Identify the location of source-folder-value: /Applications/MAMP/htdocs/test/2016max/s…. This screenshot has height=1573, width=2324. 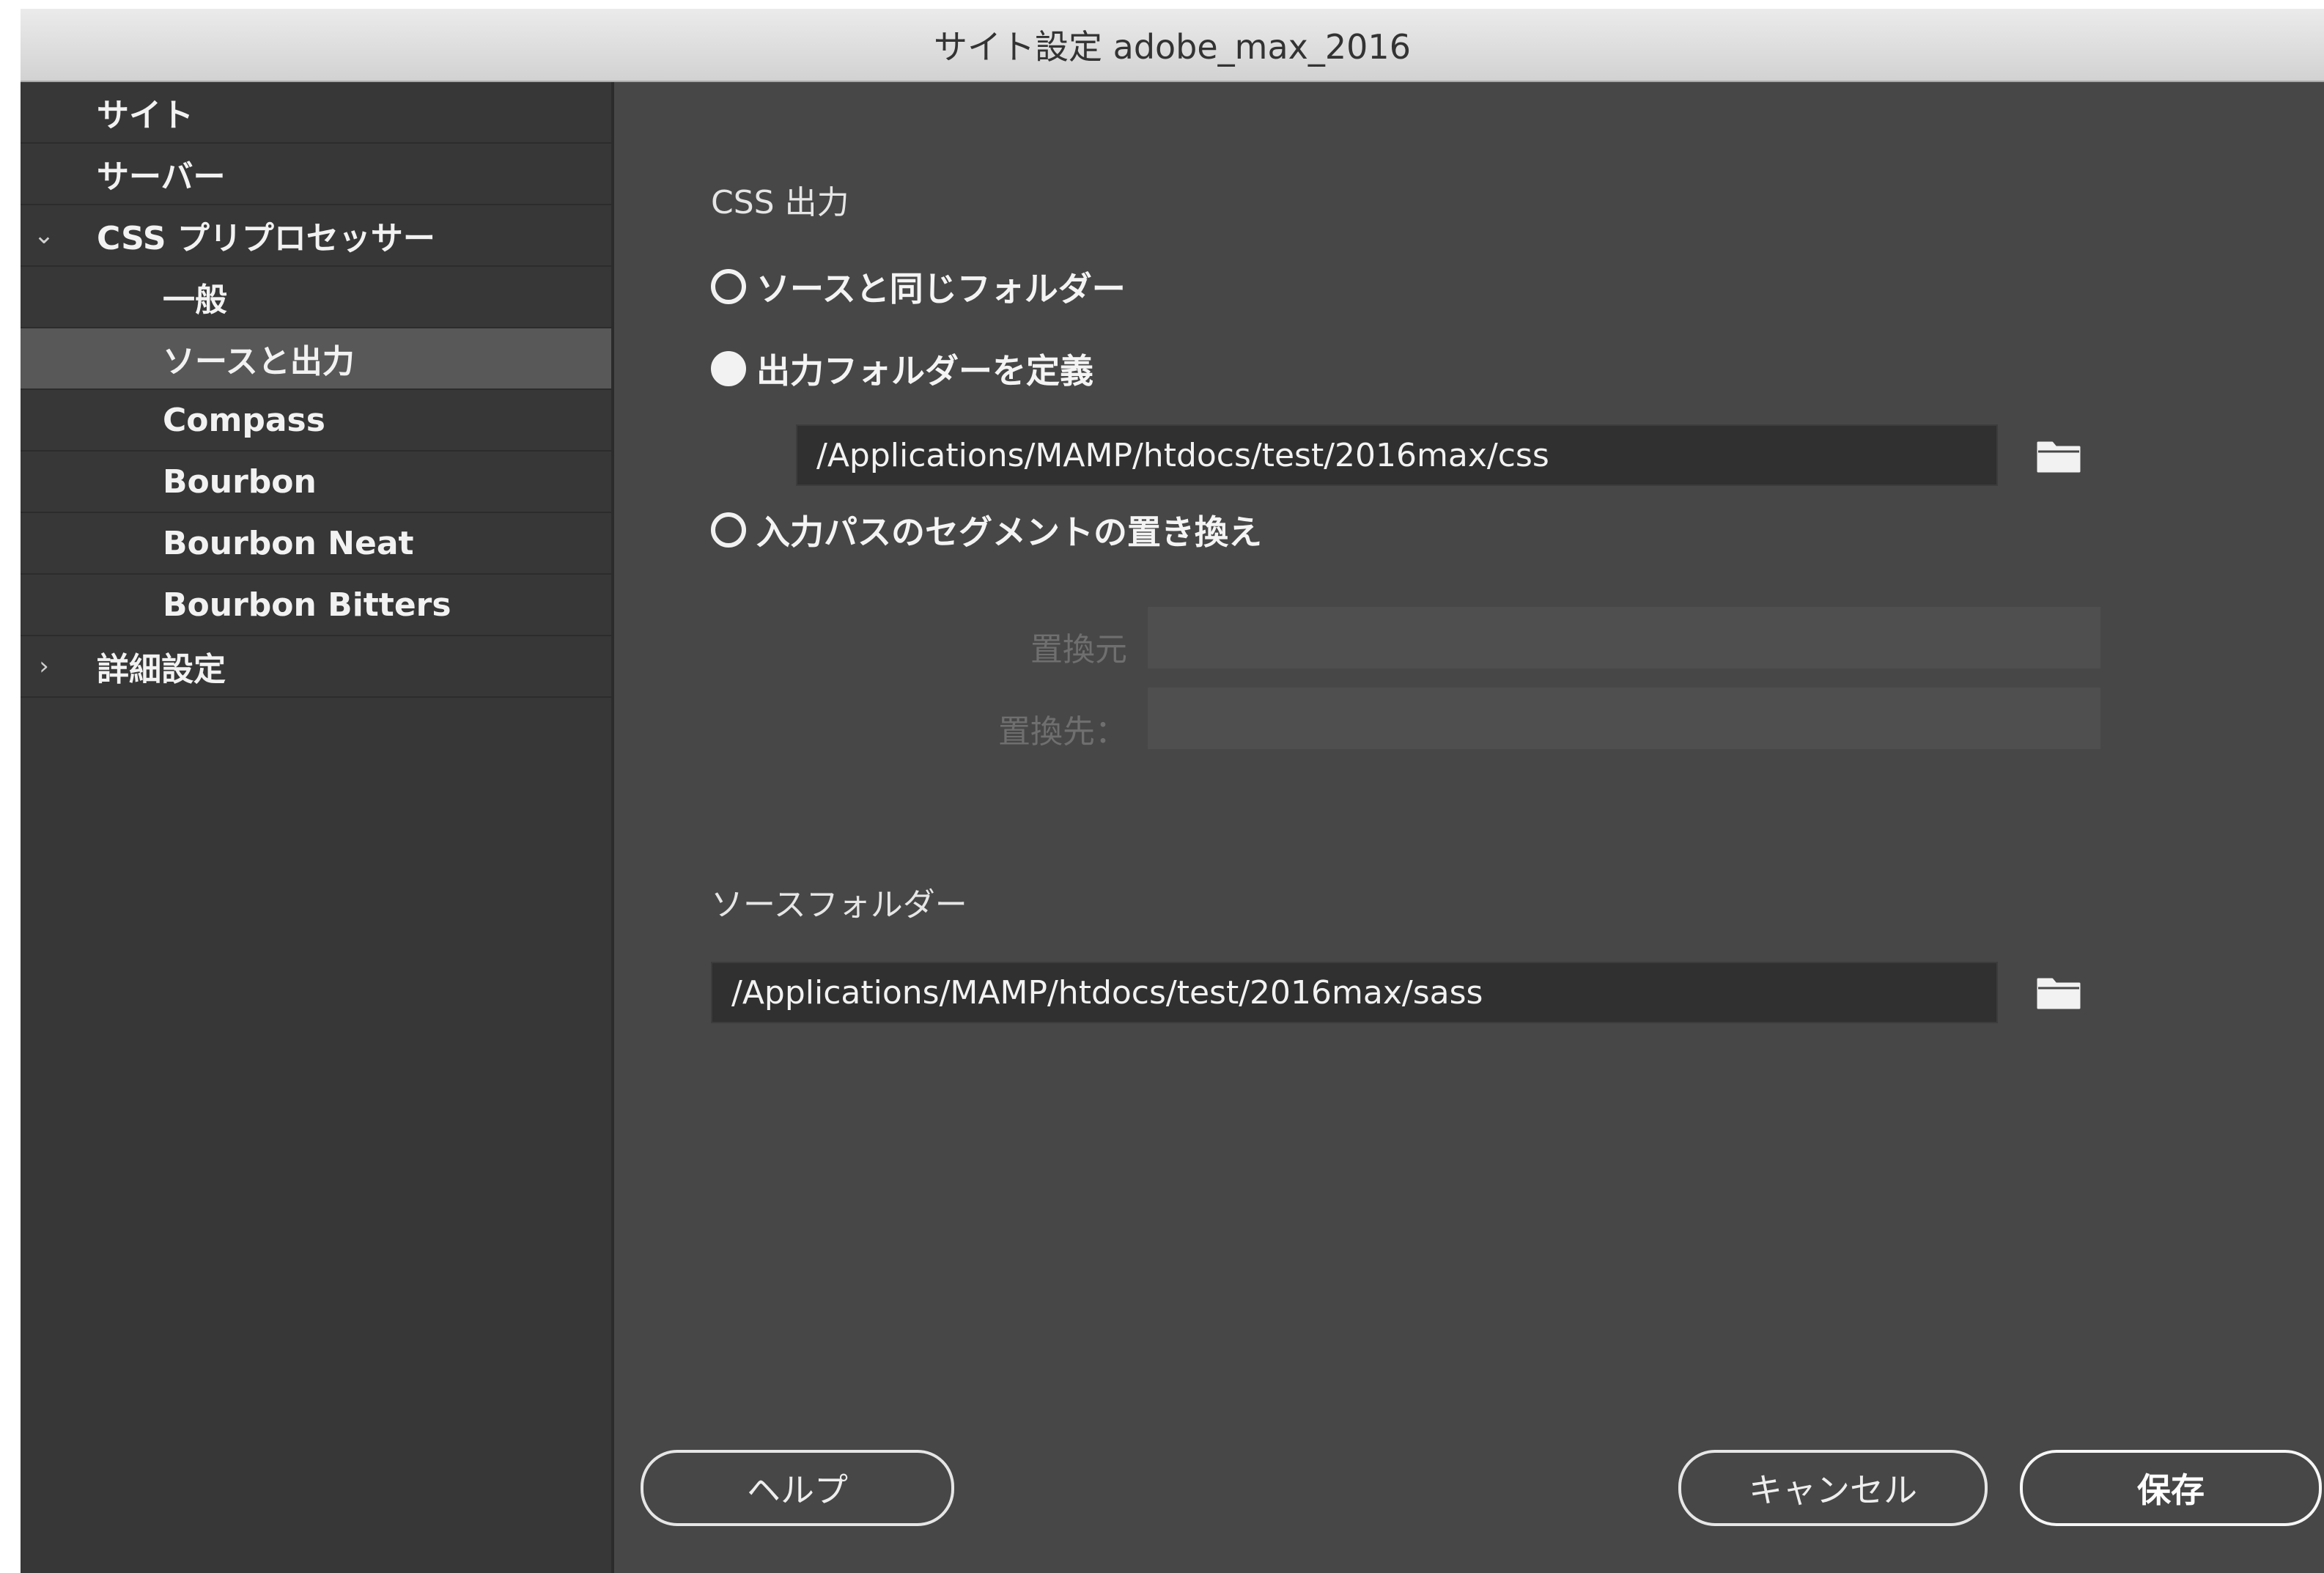
(1107, 992).